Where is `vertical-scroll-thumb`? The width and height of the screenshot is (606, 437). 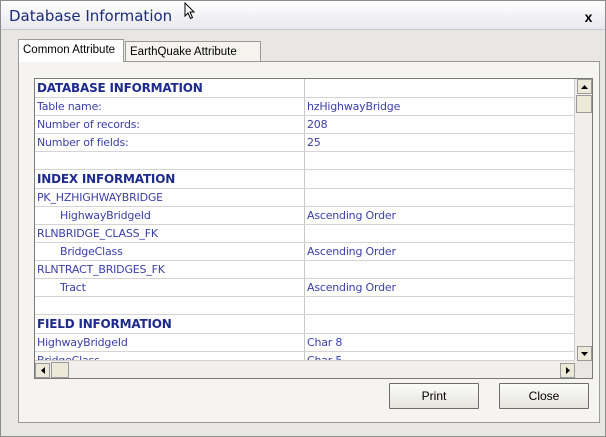 vertical-scroll-thumb is located at coordinates (584, 104).